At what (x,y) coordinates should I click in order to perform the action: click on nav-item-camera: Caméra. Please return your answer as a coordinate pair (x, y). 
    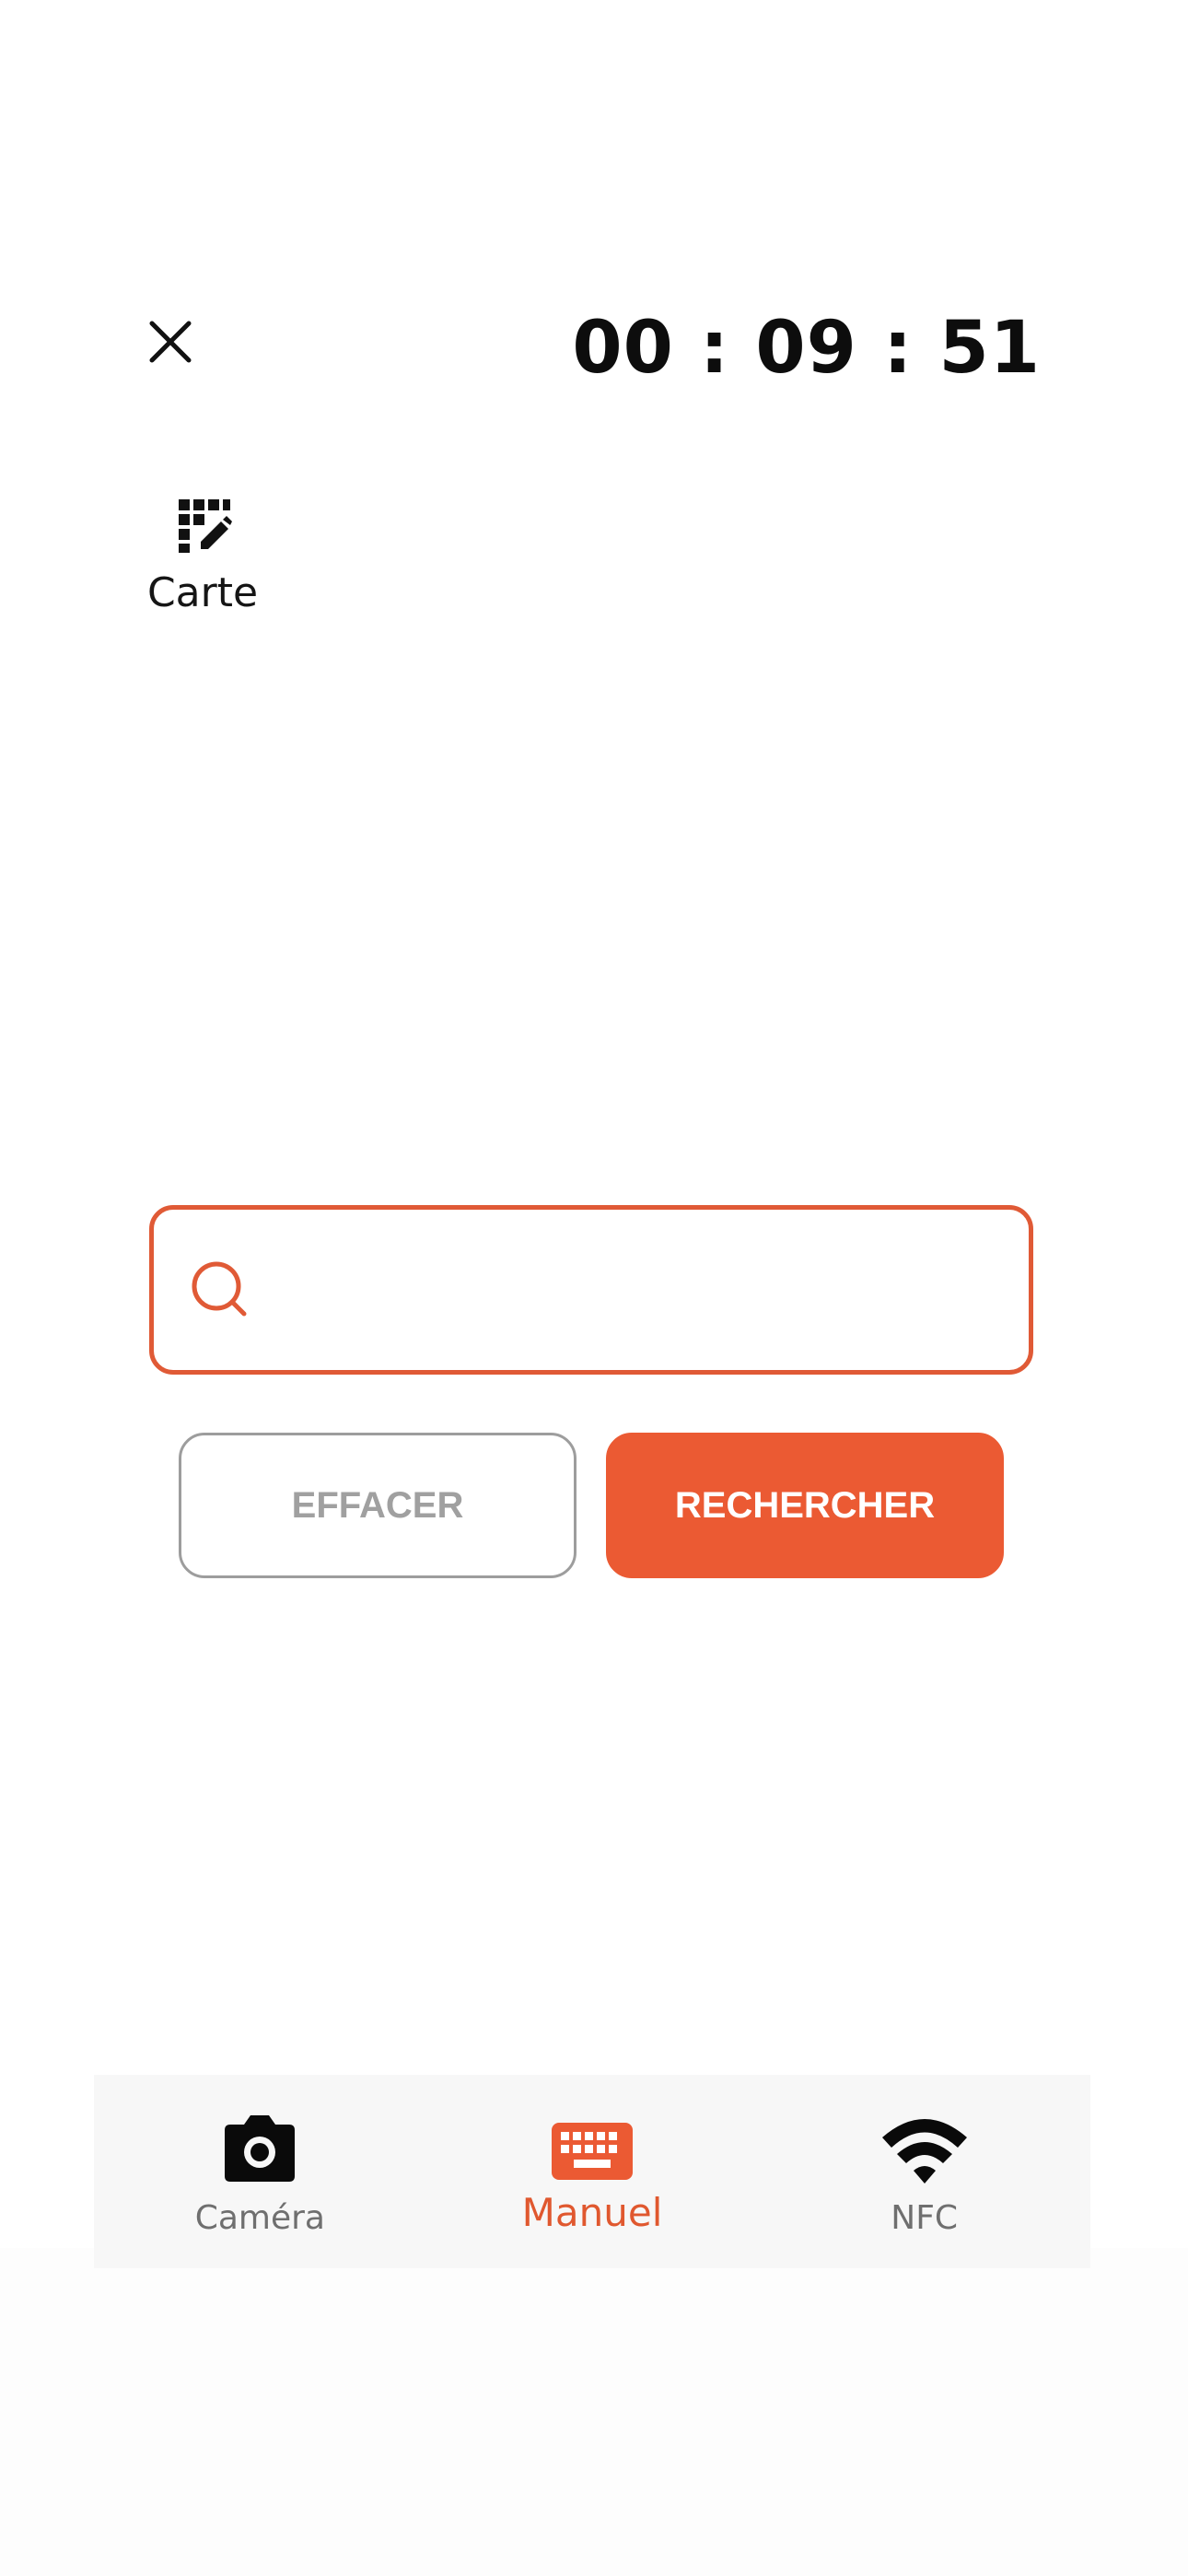
    Looking at the image, I should click on (260, 2171).